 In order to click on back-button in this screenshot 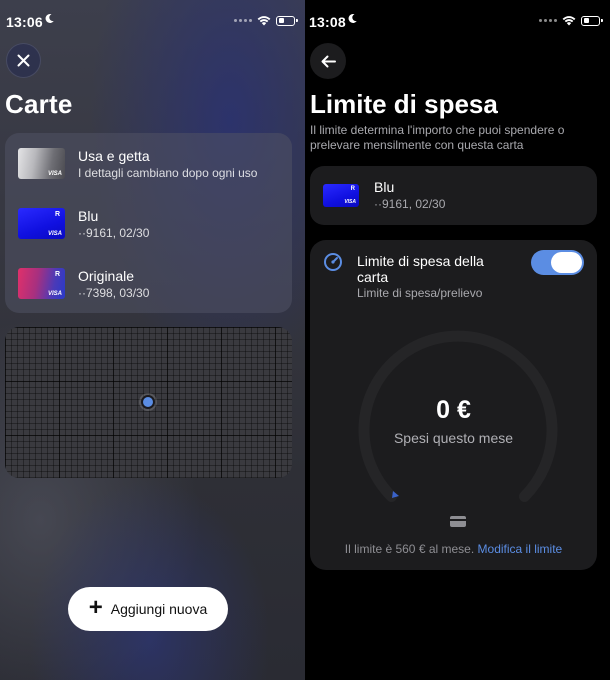, I will do `click(328, 61)`.